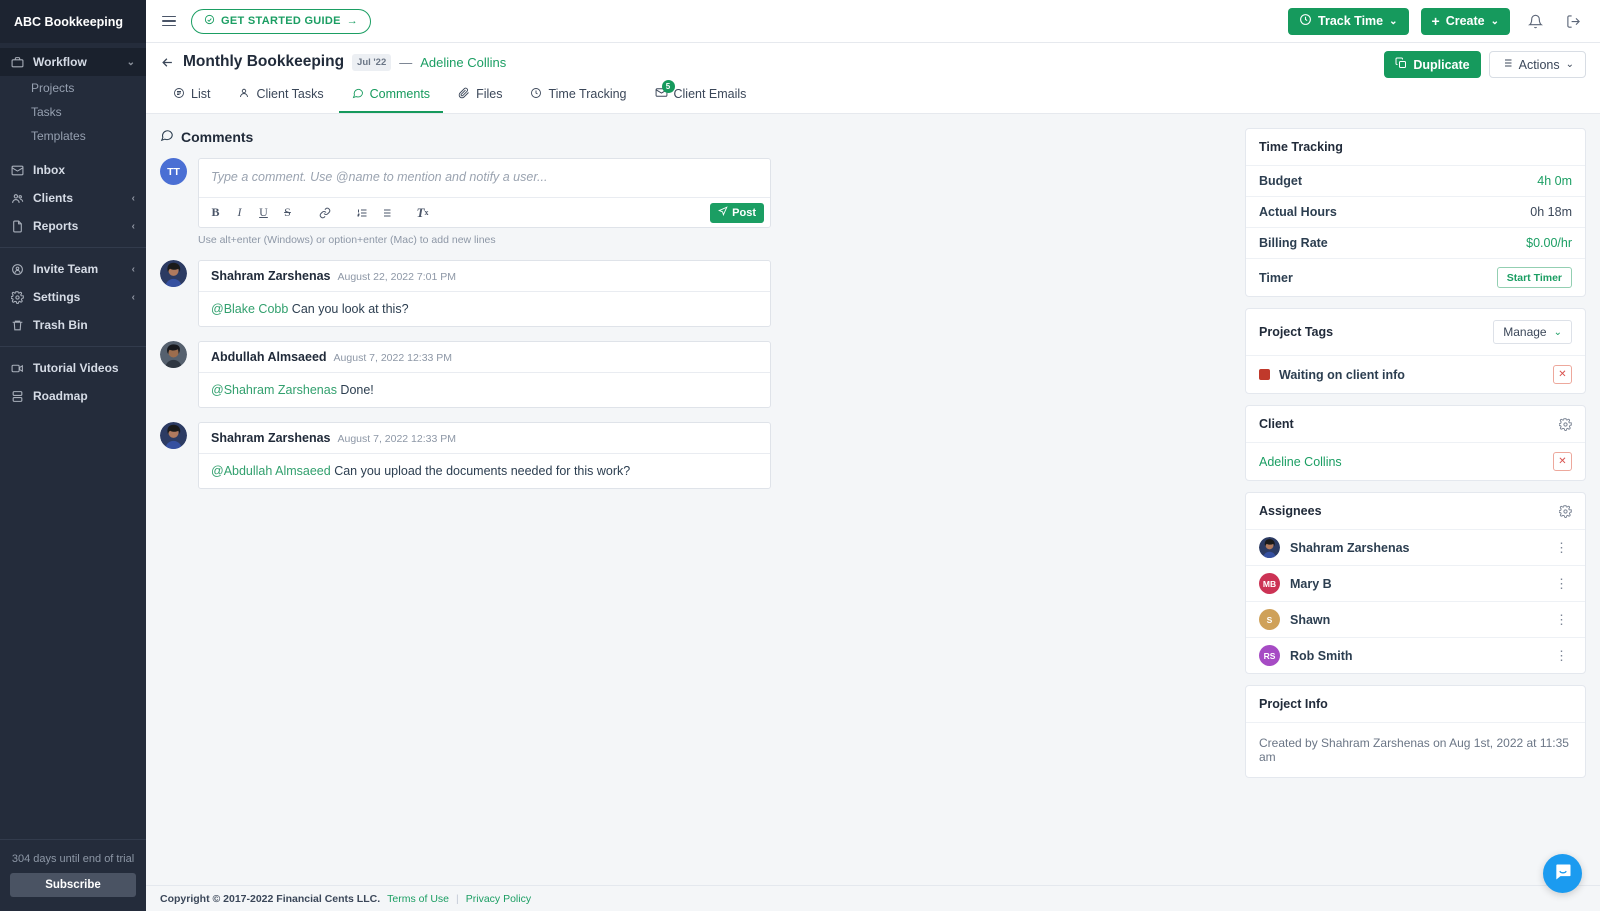 This screenshot has height=911, width=1600. Describe the element at coordinates (244, 94) in the screenshot. I see `person-icon` at that location.